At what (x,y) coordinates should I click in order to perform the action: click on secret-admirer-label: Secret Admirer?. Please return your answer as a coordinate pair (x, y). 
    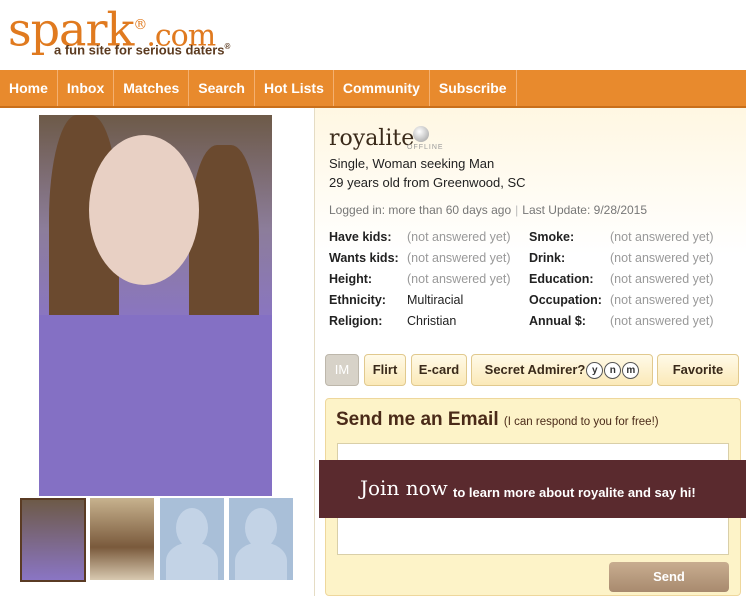
    Looking at the image, I should click on (535, 369).